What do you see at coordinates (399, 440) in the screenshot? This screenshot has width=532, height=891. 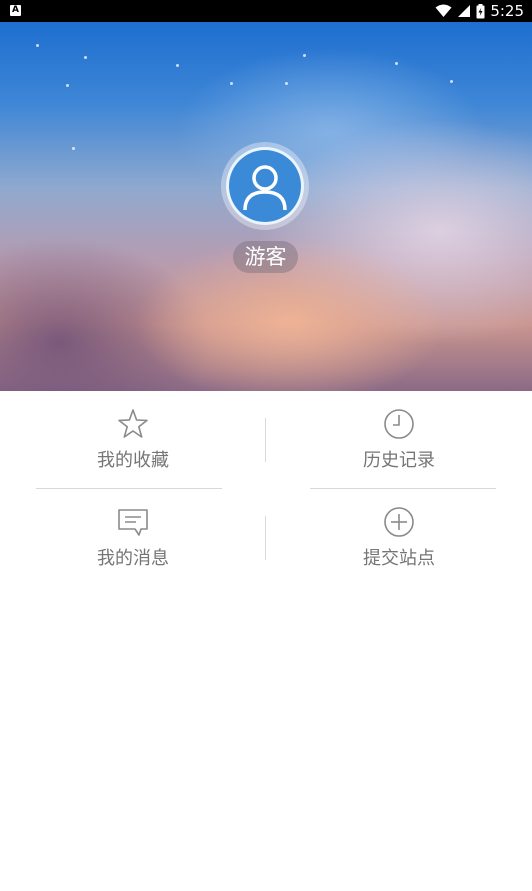 I see `menu-item-history: 历史记录` at bounding box center [399, 440].